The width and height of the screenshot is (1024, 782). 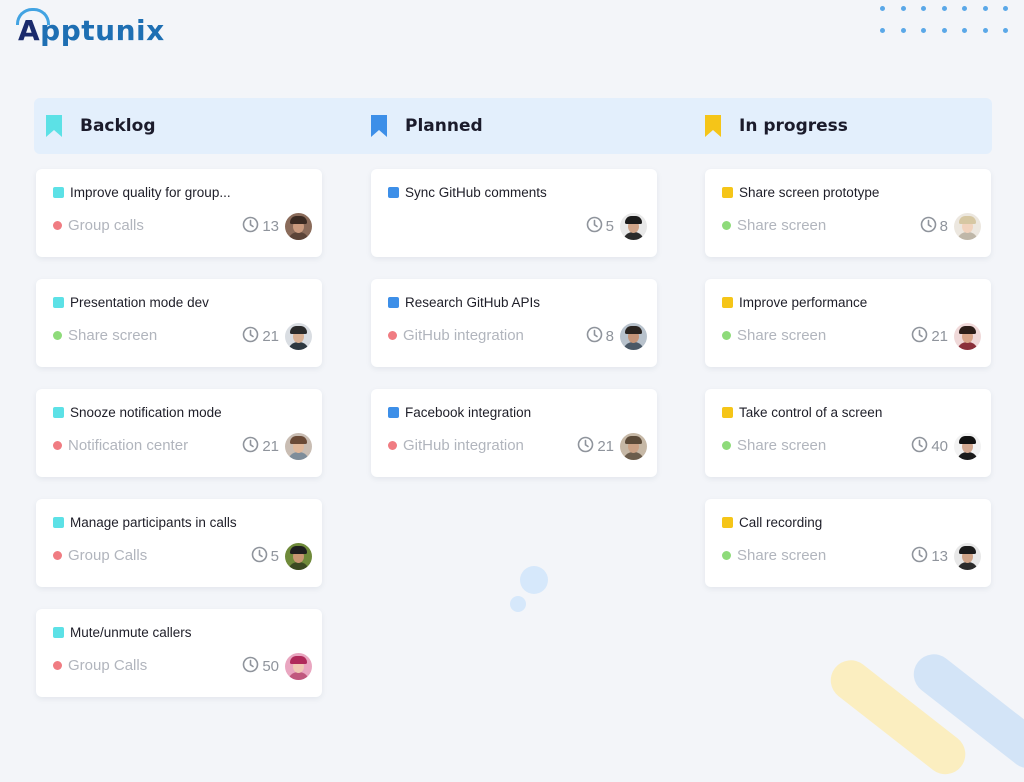 What do you see at coordinates (848, 543) in the screenshot?
I see `task-card: Call recording Share screen 13` at bounding box center [848, 543].